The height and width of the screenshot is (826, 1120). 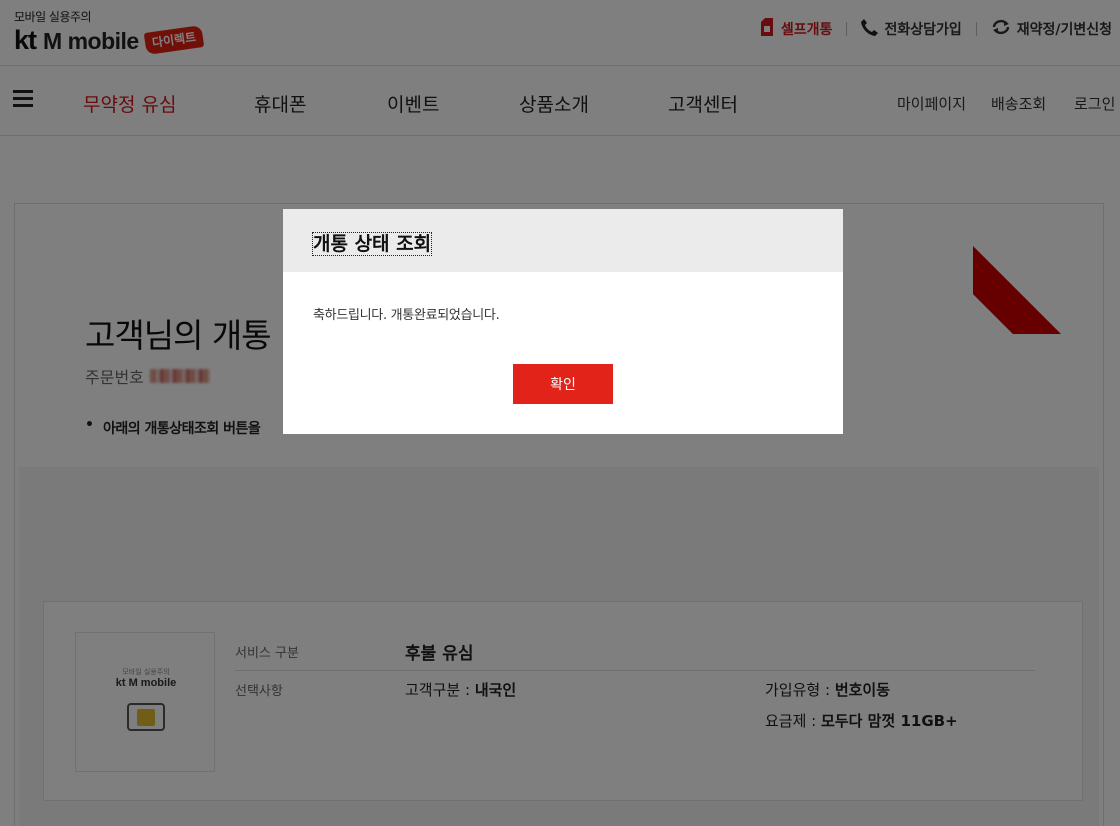 What do you see at coordinates (563, 321) in the screenshot?
I see `activation-status-dialog: 개통 상태 조회 축하드립니다. 개통완료되었습니다. 확인` at bounding box center [563, 321].